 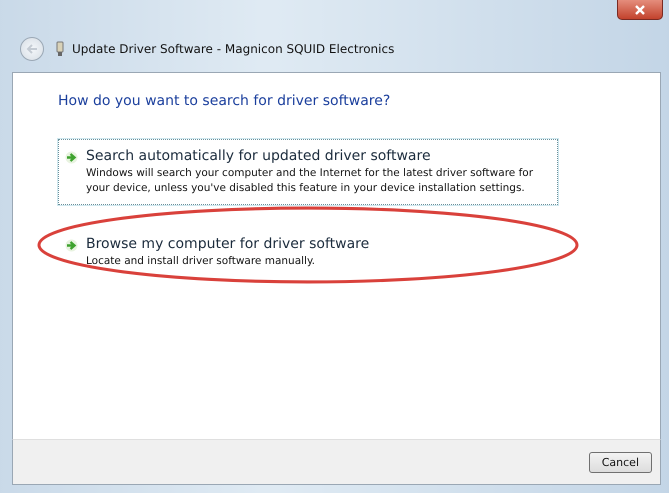 I want to click on option-link, so click(x=308, y=172).